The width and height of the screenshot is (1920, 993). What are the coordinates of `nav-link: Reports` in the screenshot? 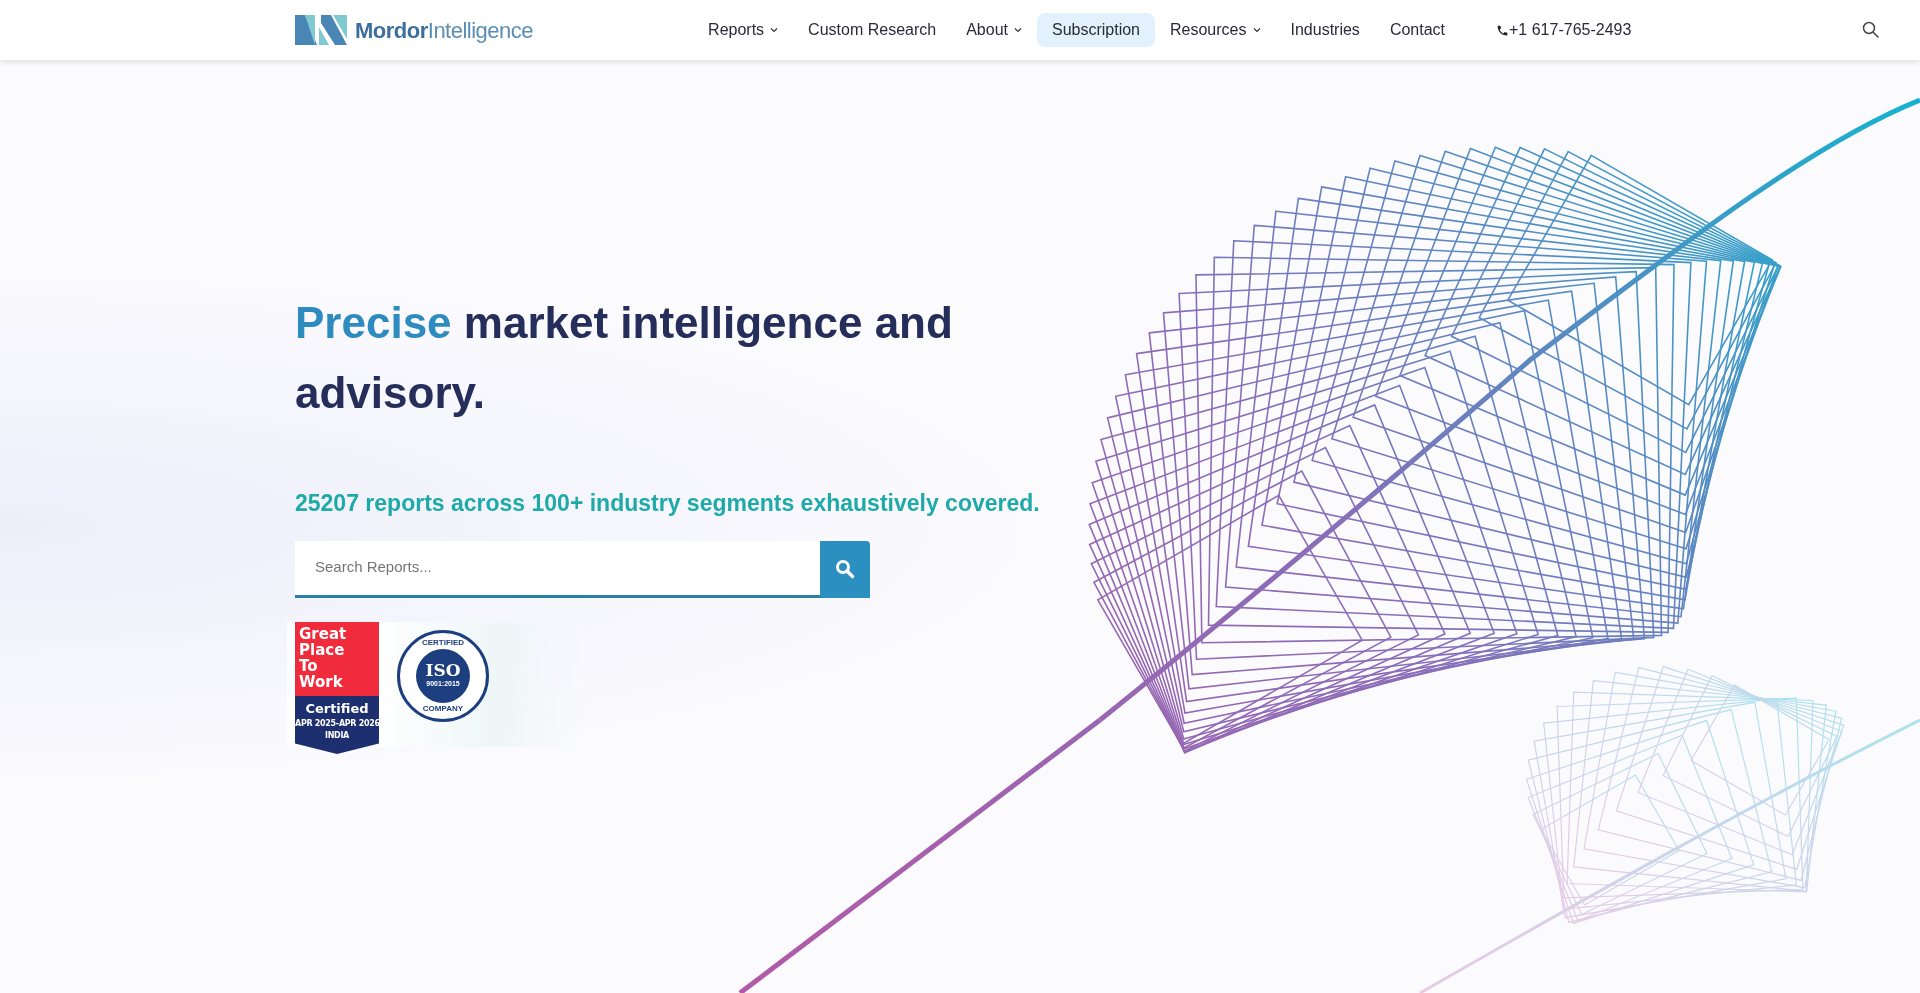 It's located at (743, 30).